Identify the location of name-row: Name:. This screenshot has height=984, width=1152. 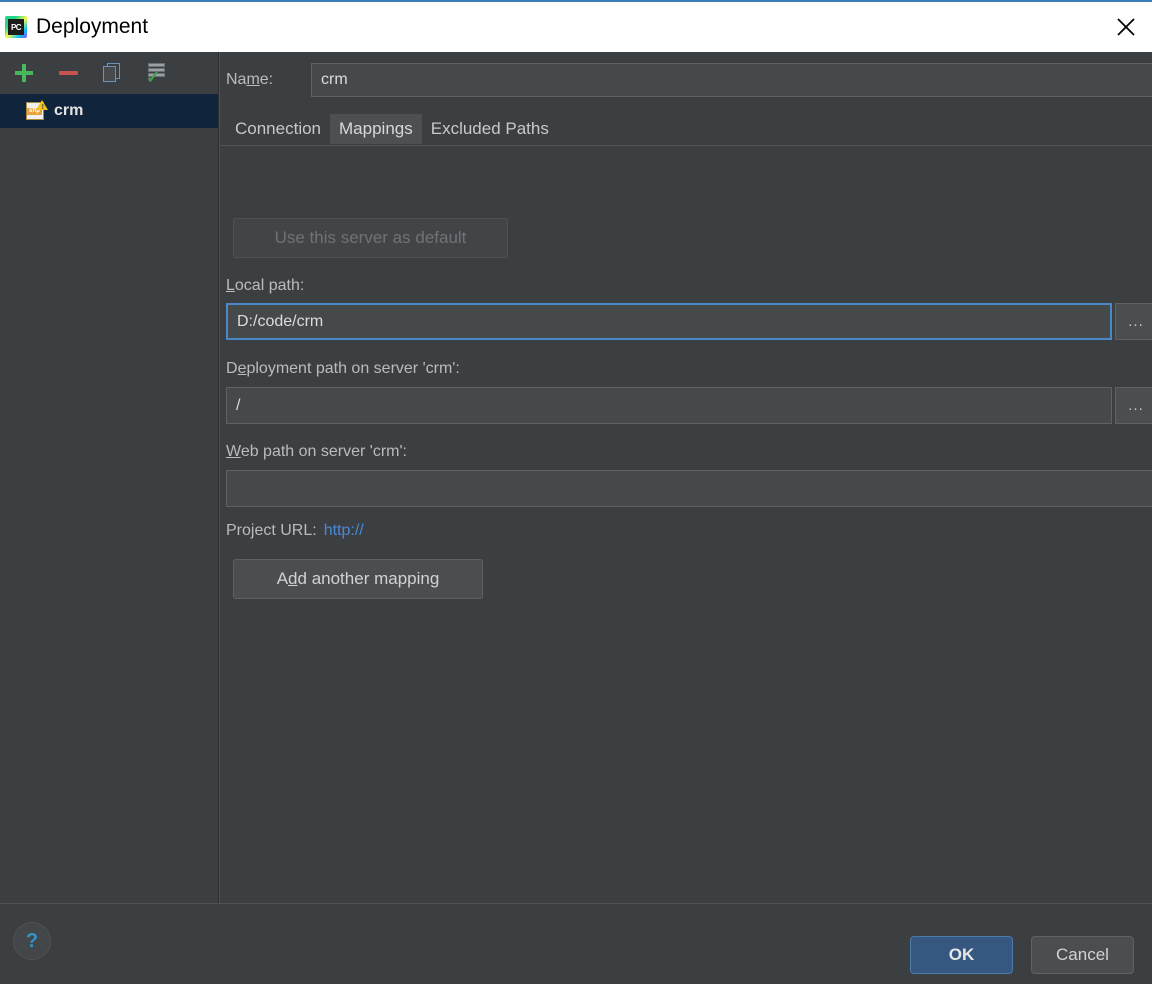
(689, 80).